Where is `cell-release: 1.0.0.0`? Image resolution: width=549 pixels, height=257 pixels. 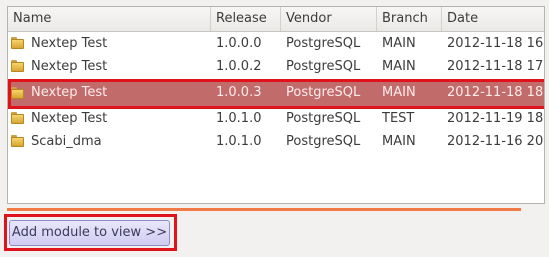
cell-release: 1.0.0.0 is located at coordinates (239, 43).